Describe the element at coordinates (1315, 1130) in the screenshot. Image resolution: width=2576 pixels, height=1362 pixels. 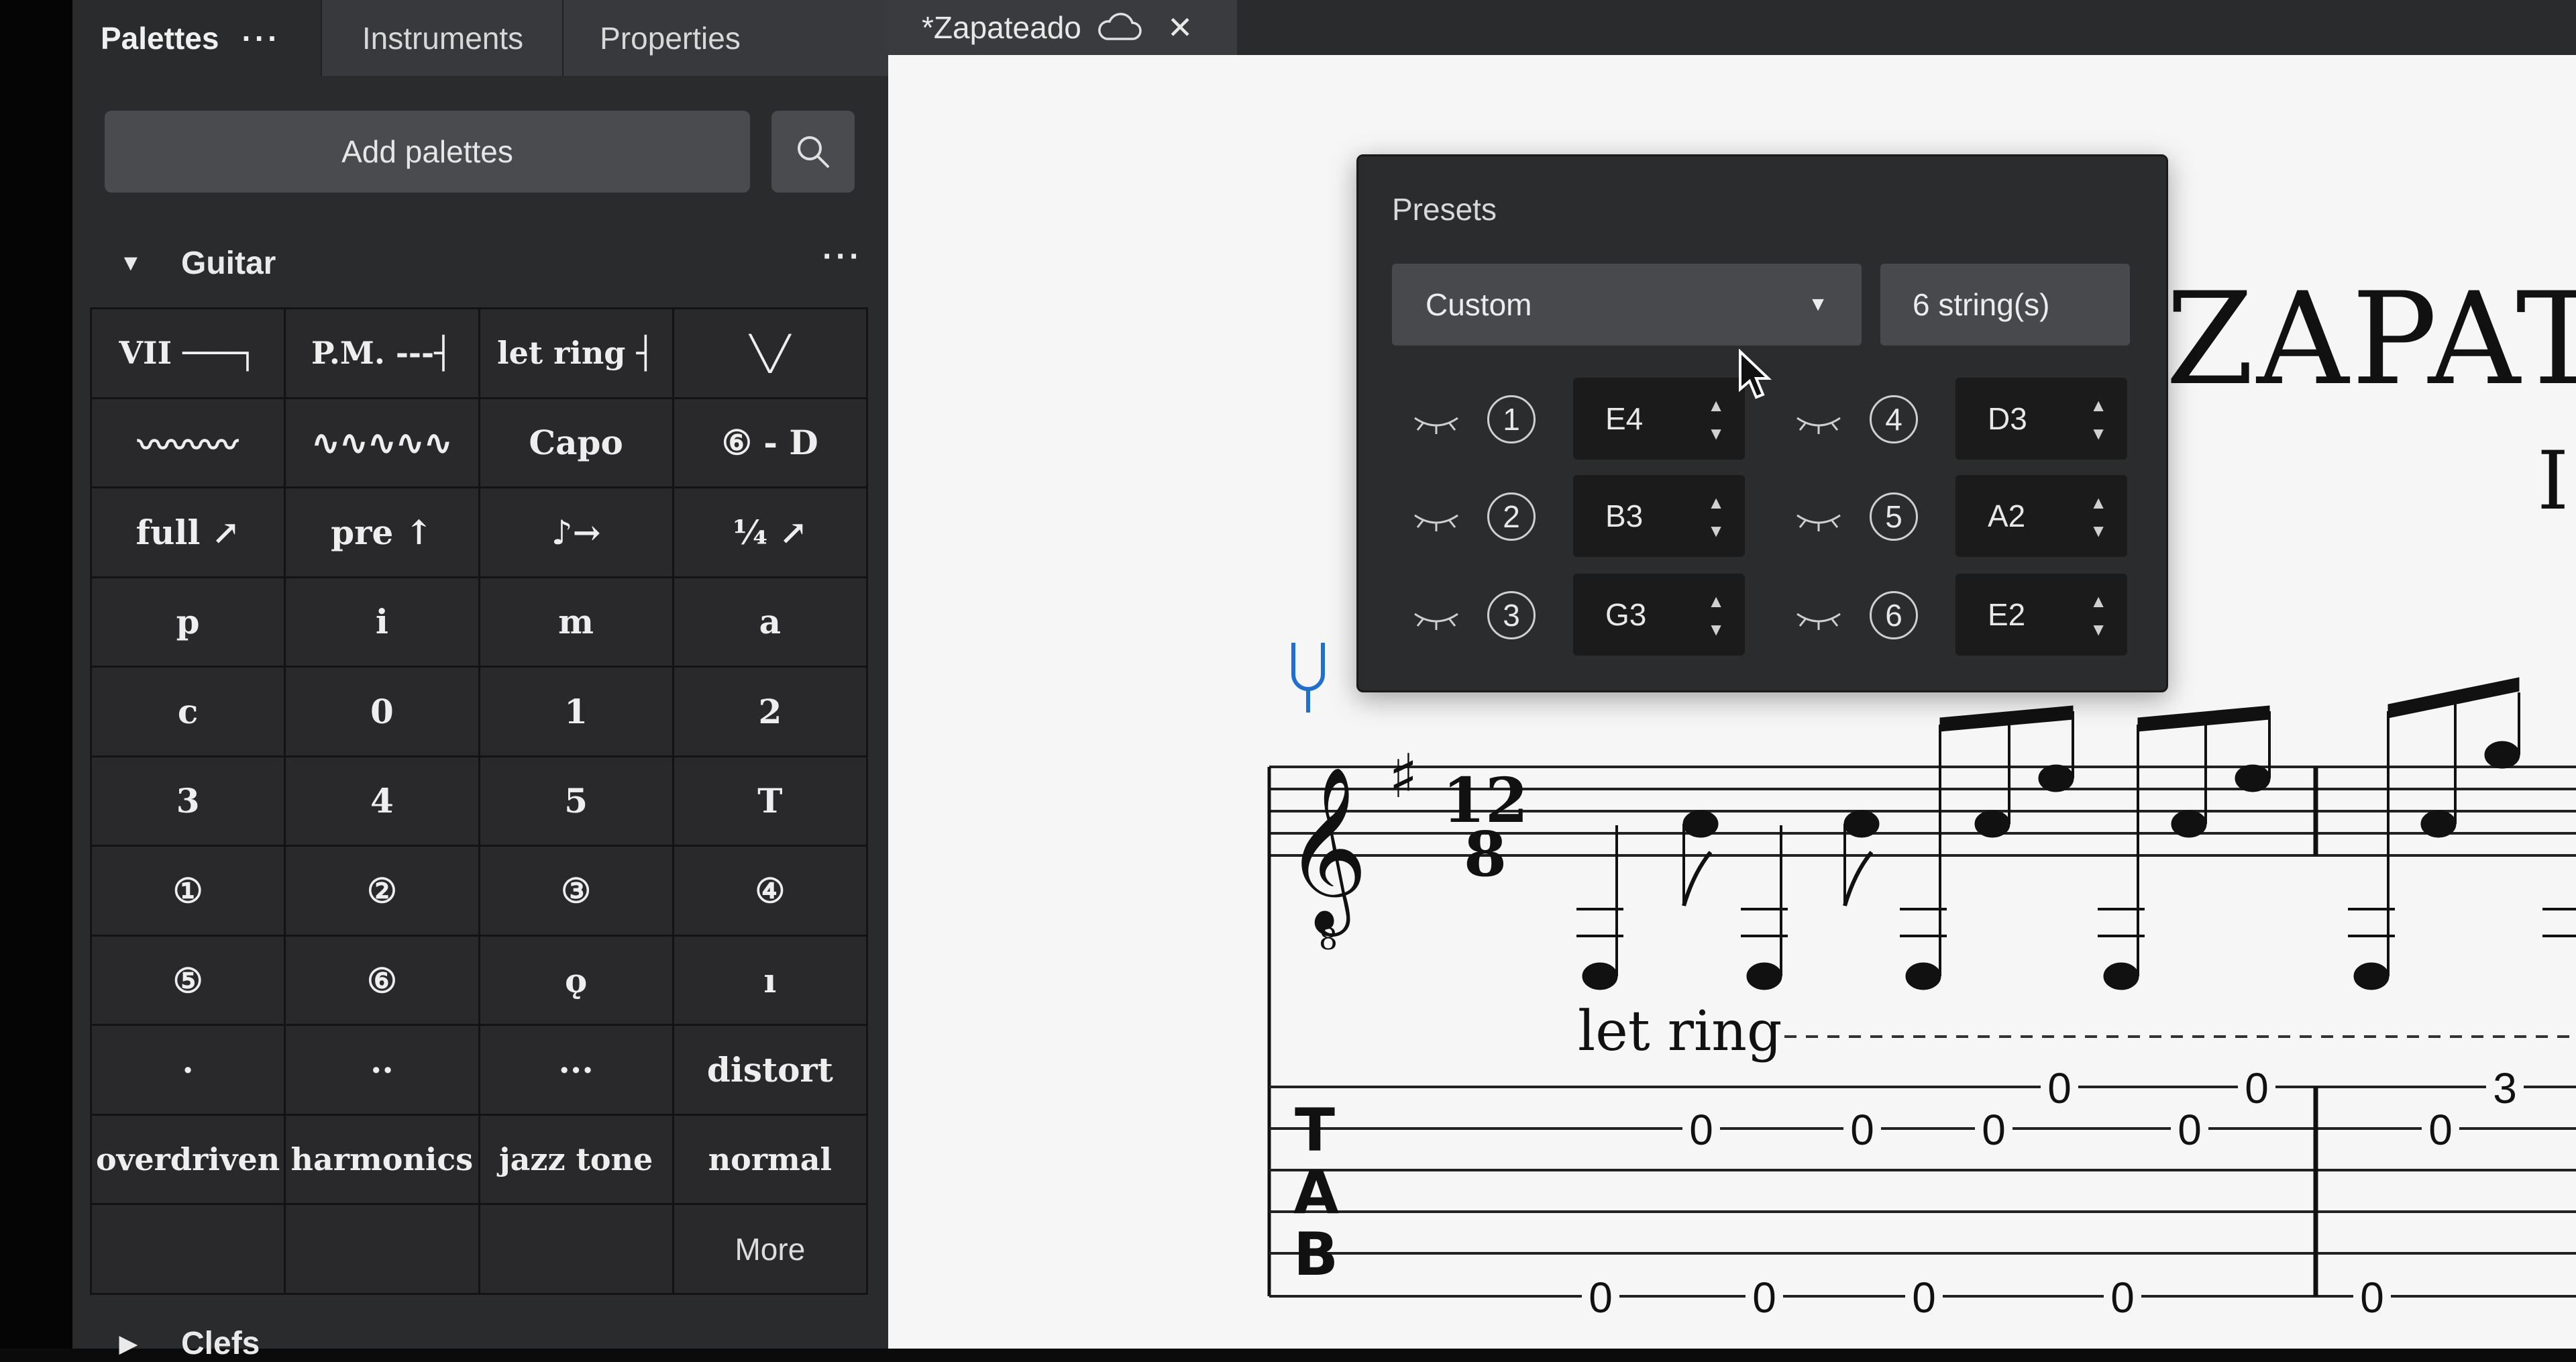
I see `tab-clef-t: T` at that location.